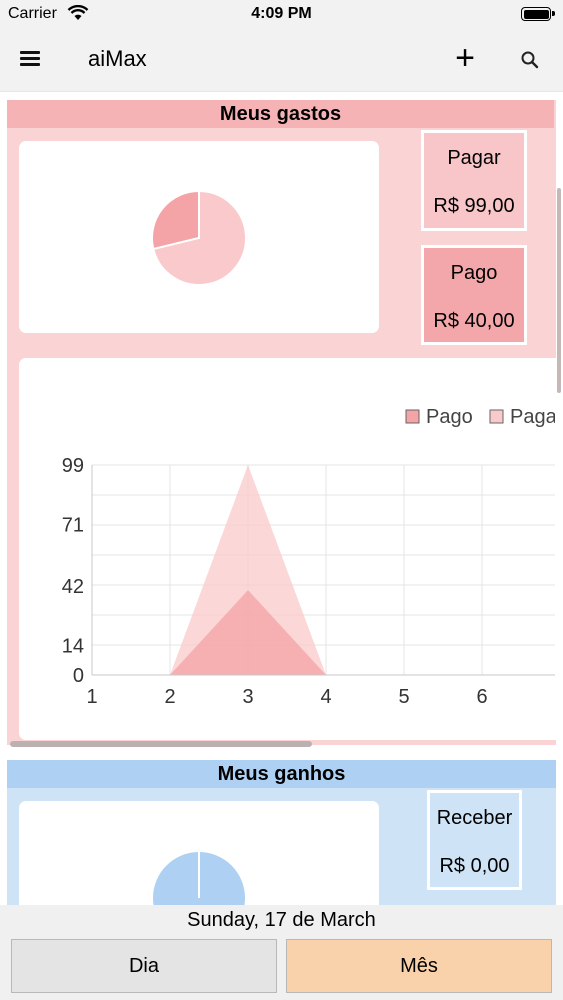  What do you see at coordinates (474, 158) in the screenshot?
I see `pagar-label: Pagar` at bounding box center [474, 158].